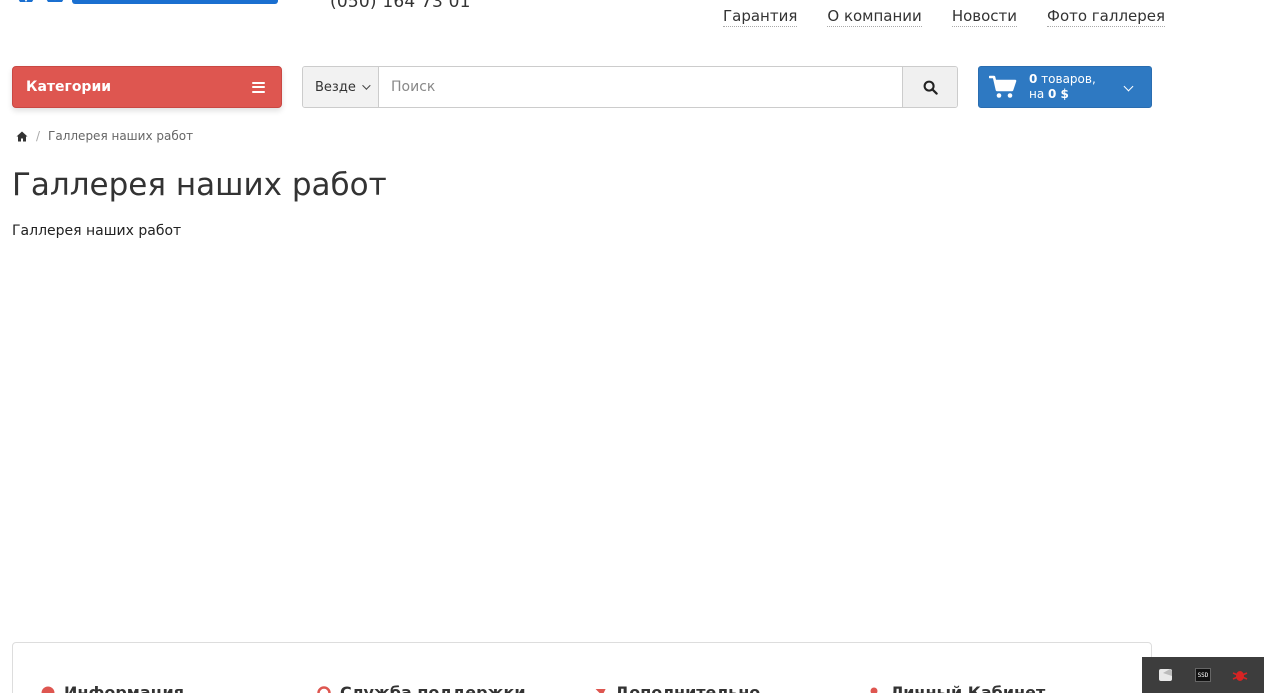 The height and width of the screenshot is (693, 1287). I want to click on site-logo, so click(145, 2).